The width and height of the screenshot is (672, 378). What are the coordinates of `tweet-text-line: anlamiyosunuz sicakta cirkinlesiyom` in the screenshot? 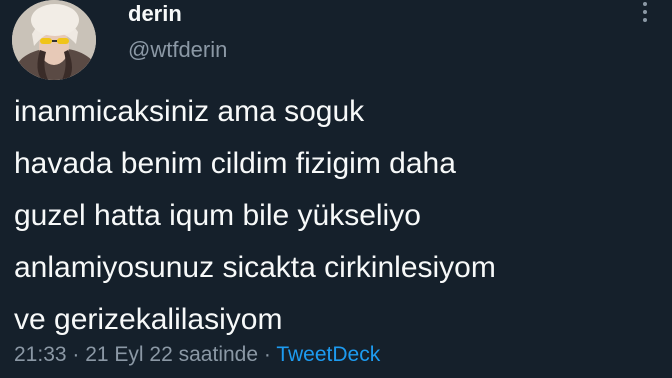 It's located at (255, 267).